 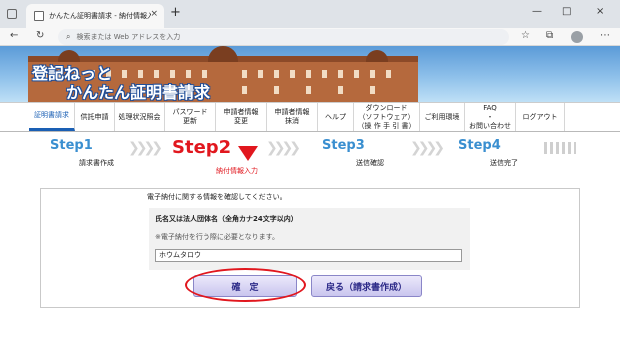 What do you see at coordinates (202, 147) in the screenshot?
I see `step2-title: Step2` at bounding box center [202, 147].